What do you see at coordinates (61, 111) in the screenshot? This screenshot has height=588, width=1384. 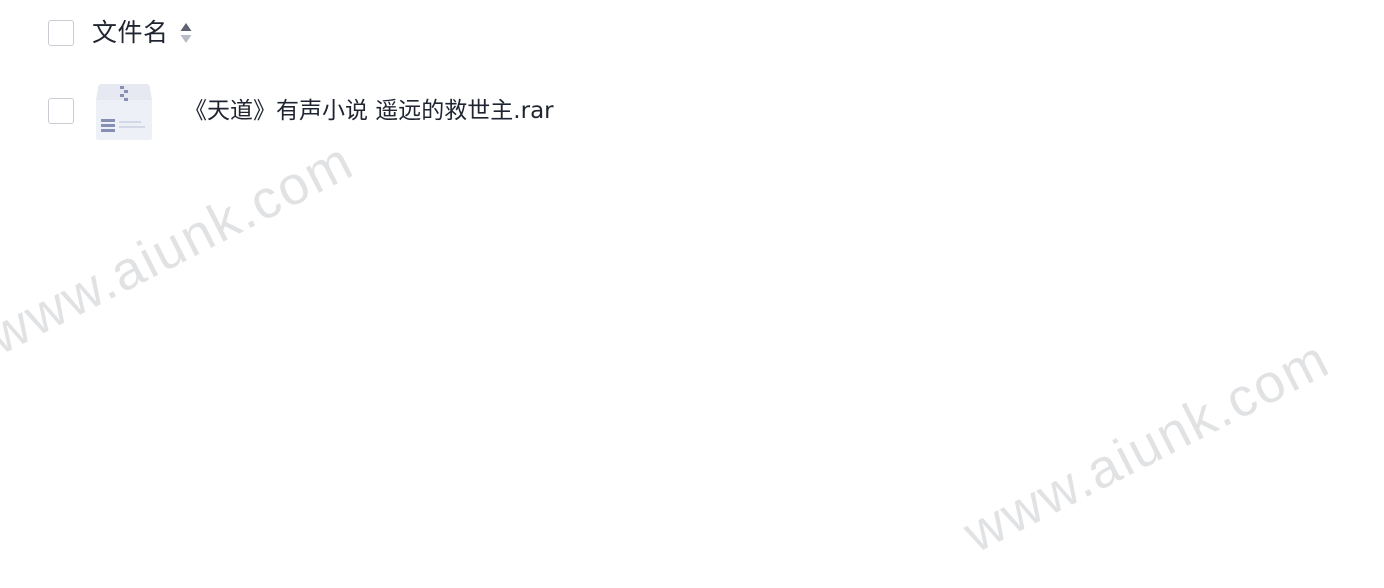 I see `file-select-checkbox` at bounding box center [61, 111].